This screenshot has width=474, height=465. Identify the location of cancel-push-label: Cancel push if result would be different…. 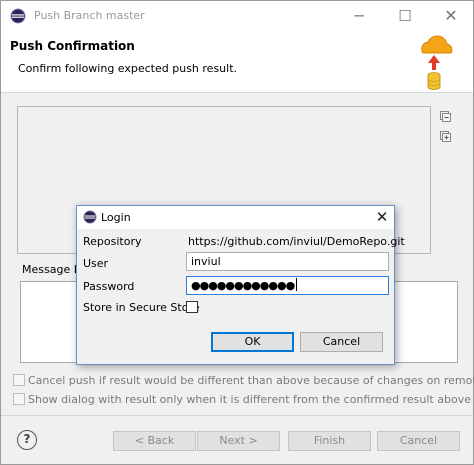
(251, 380).